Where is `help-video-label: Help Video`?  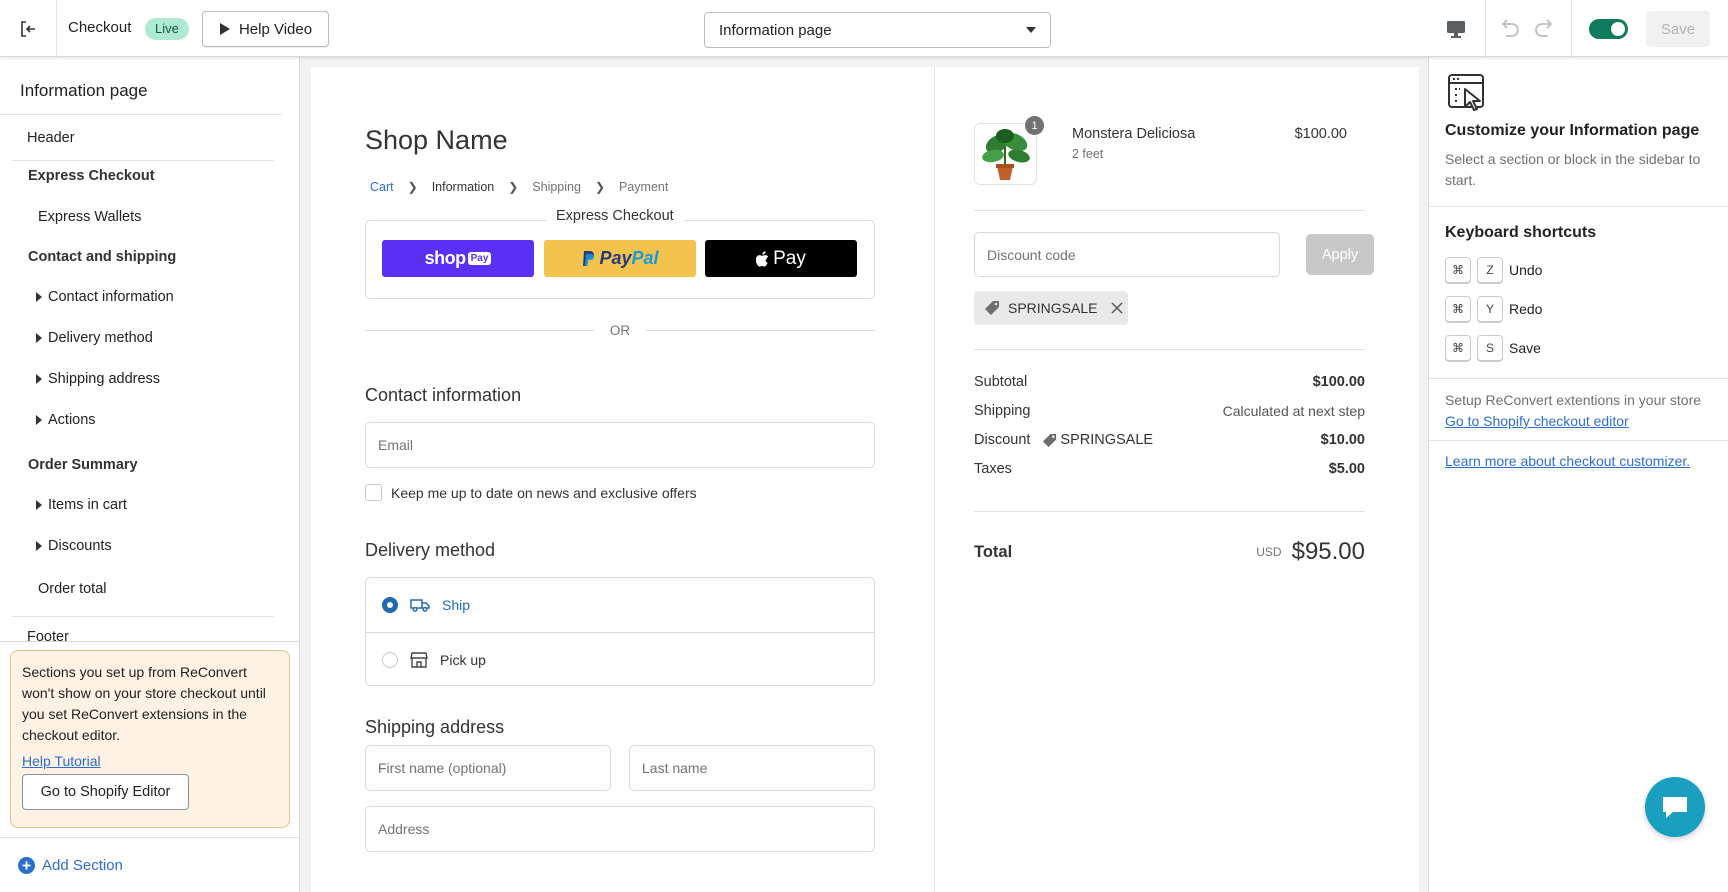
help-video-label: Help Video is located at coordinates (275, 29).